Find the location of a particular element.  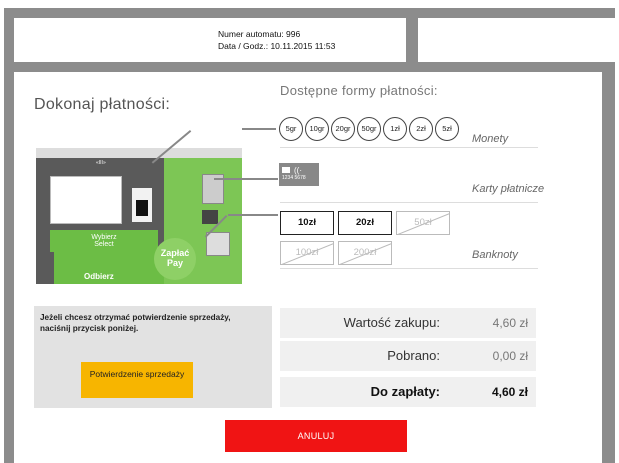

amount-due-row: Do zapłaty: 4,60 zł is located at coordinates (408, 392).